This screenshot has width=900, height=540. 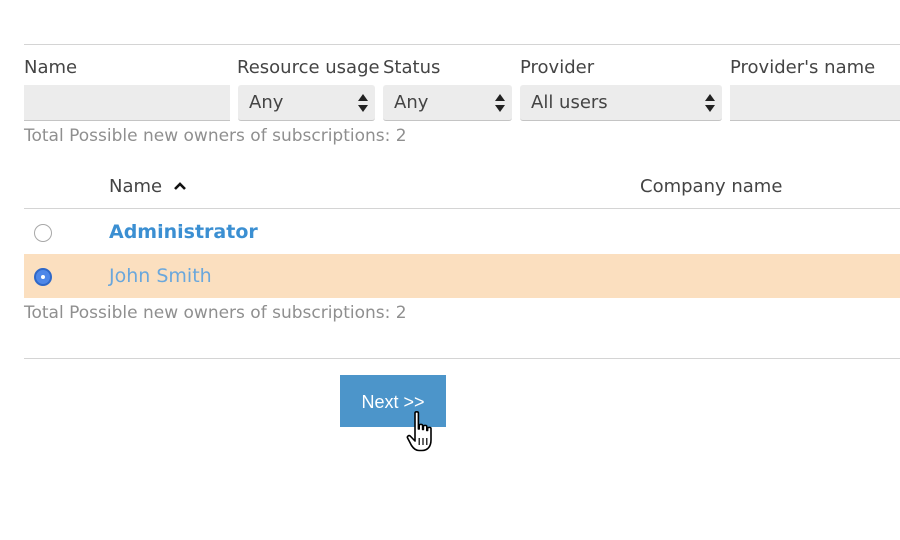 What do you see at coordinates (462, 232) in the screenshot?
I see `table-row: Administrator` at bounding box center [462, 232].